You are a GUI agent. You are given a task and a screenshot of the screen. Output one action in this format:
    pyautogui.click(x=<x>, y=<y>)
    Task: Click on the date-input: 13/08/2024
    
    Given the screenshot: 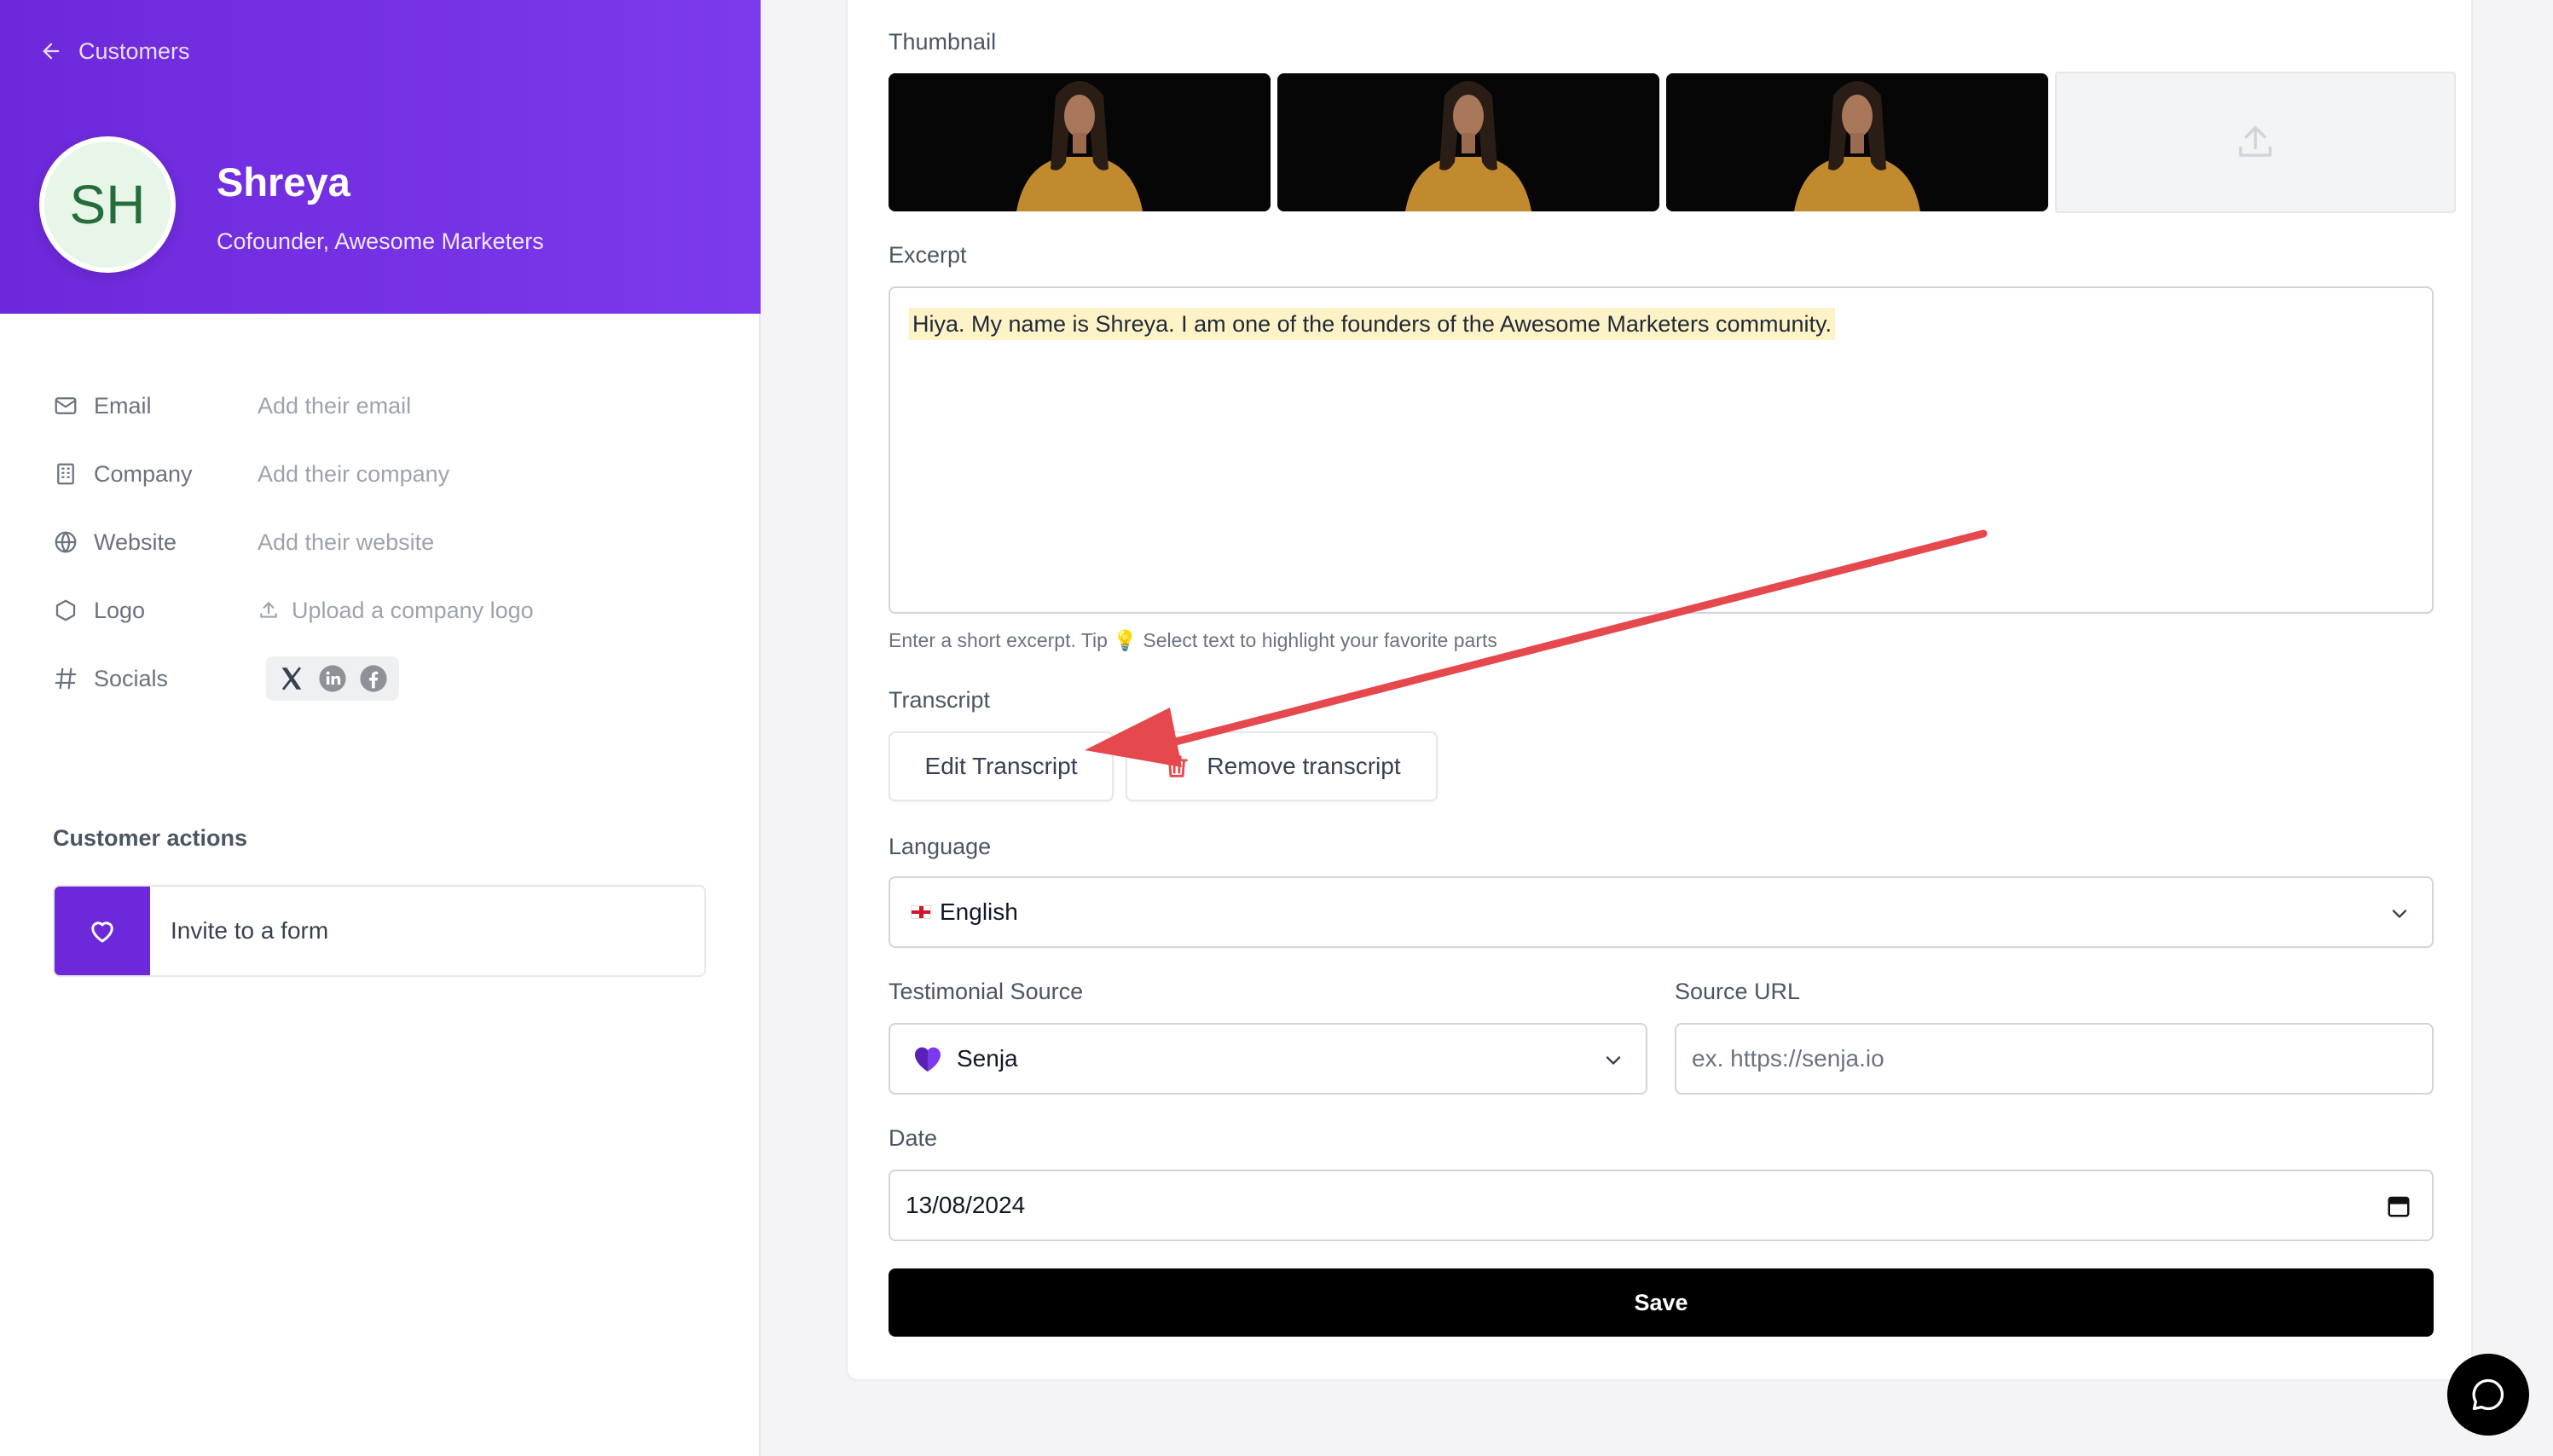 What is the action you would take?
    pyautogui.click(x=1661, y=1205)
    